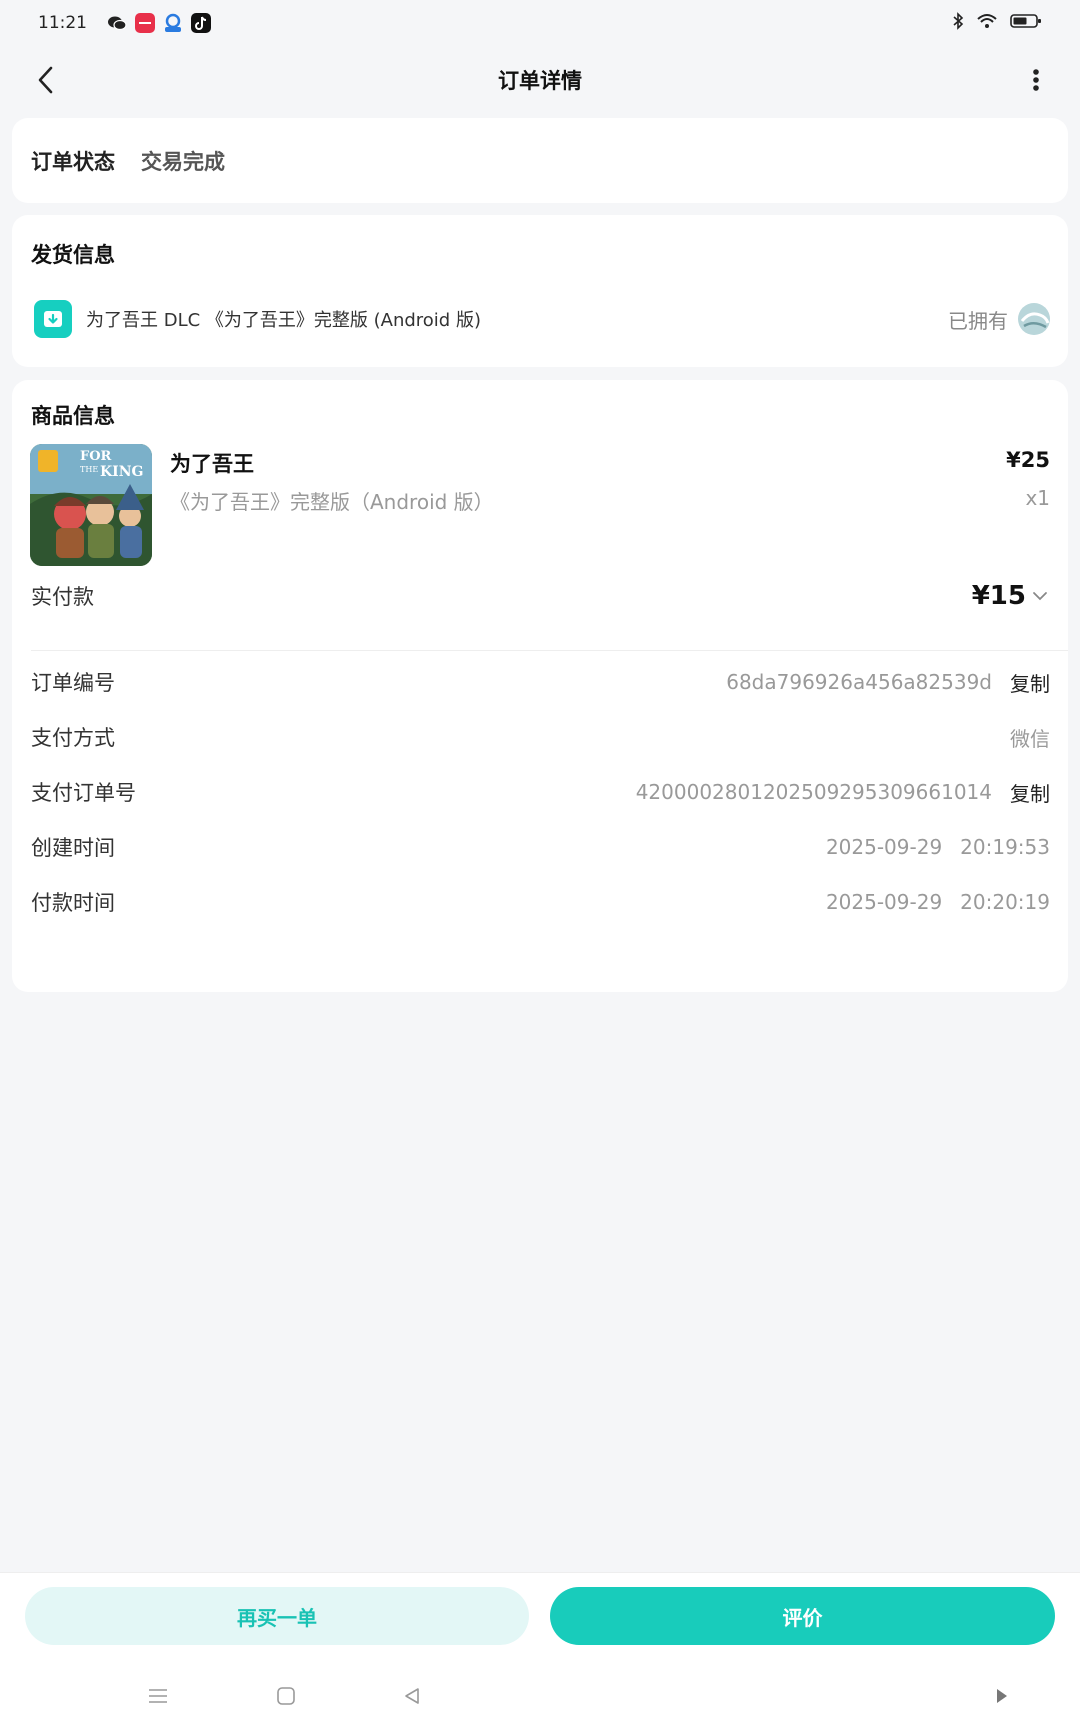 This screenshot has height=1728, width=1080. Describe the element at coordinates (412, 1696) in the screenshot. I see `back-triangle-icon` at that location.